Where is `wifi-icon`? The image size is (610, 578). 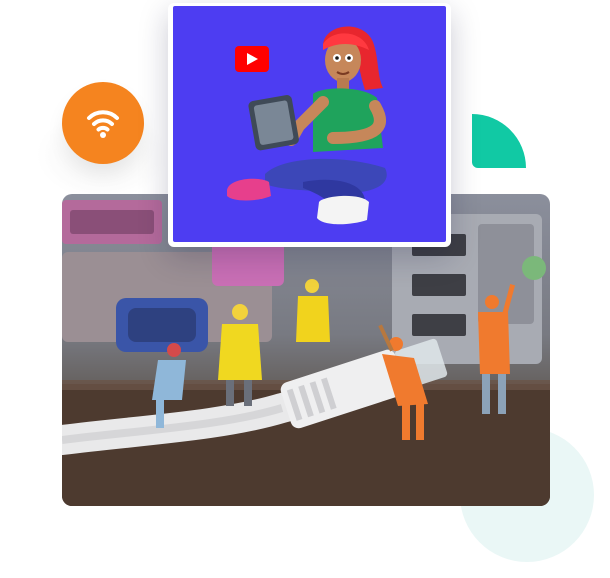 wifi-icon is located at coordinates (103, 124).